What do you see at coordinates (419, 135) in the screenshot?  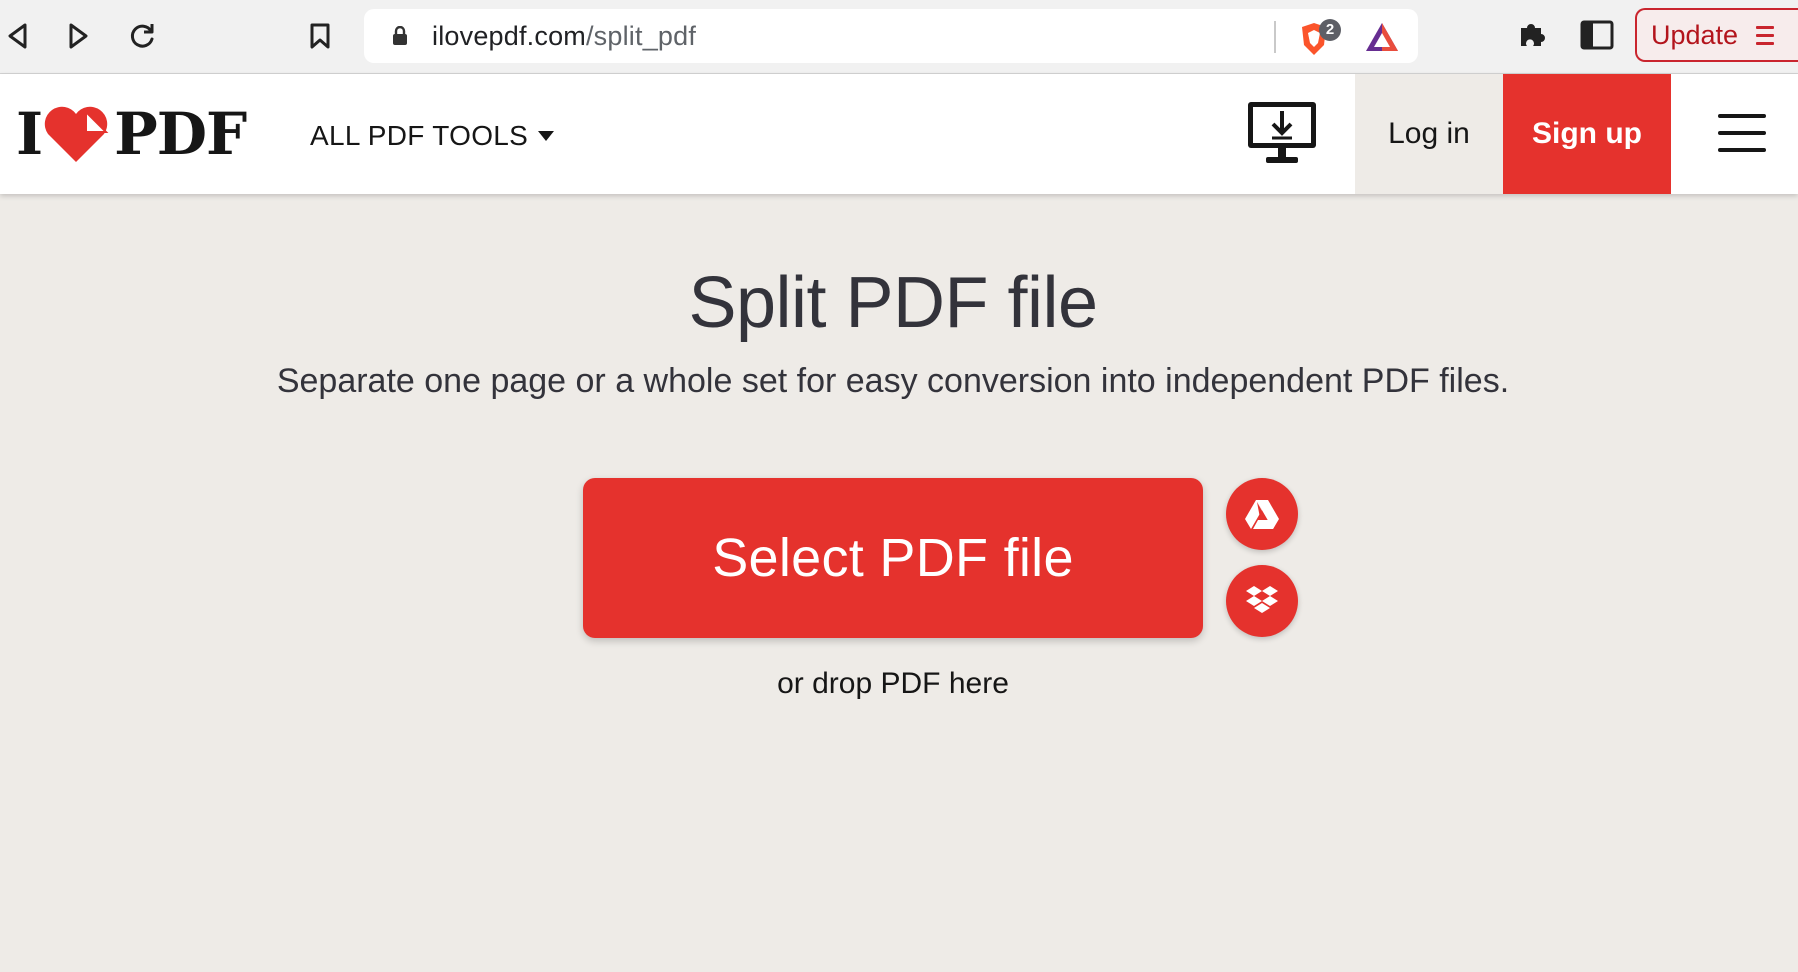 I see `all-tools-label: ALL PDF TOOLS` at bounding box center [419, 135].